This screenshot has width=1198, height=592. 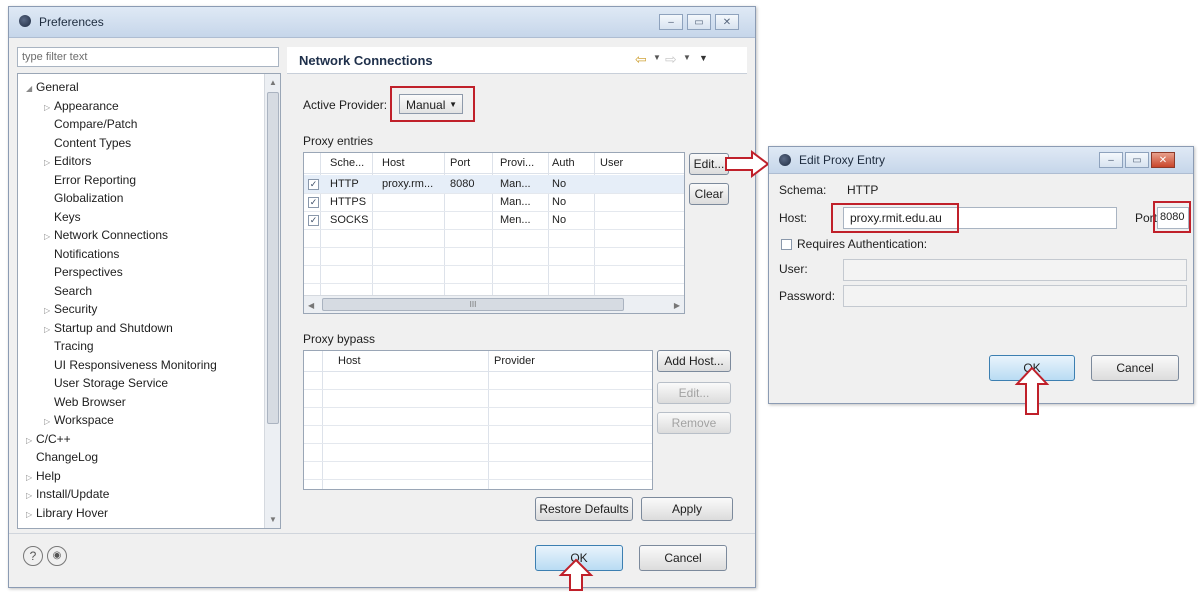 I want to click on bypass-column-header: Host, so click(x=349, y=361).